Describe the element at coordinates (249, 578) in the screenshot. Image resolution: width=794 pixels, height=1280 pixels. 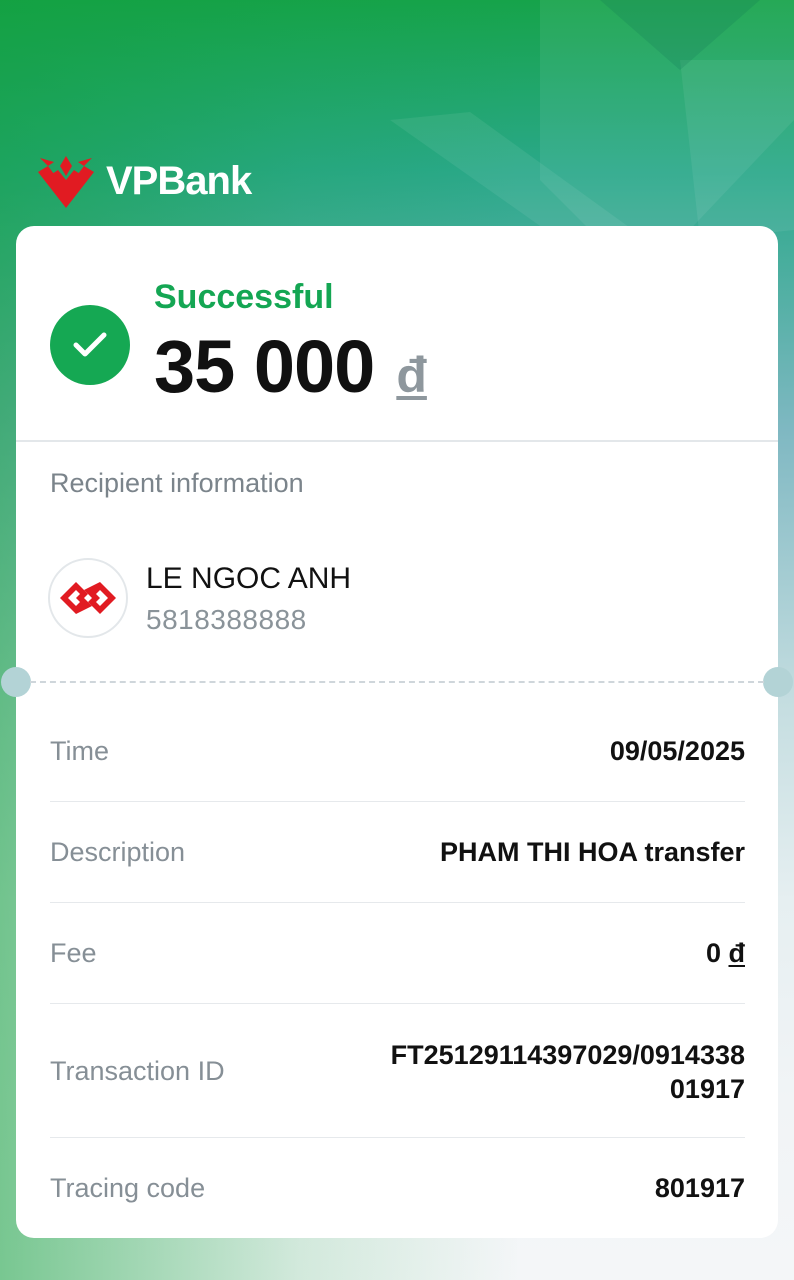
I see `recipient-name: LE NGOC ANH` at that location.